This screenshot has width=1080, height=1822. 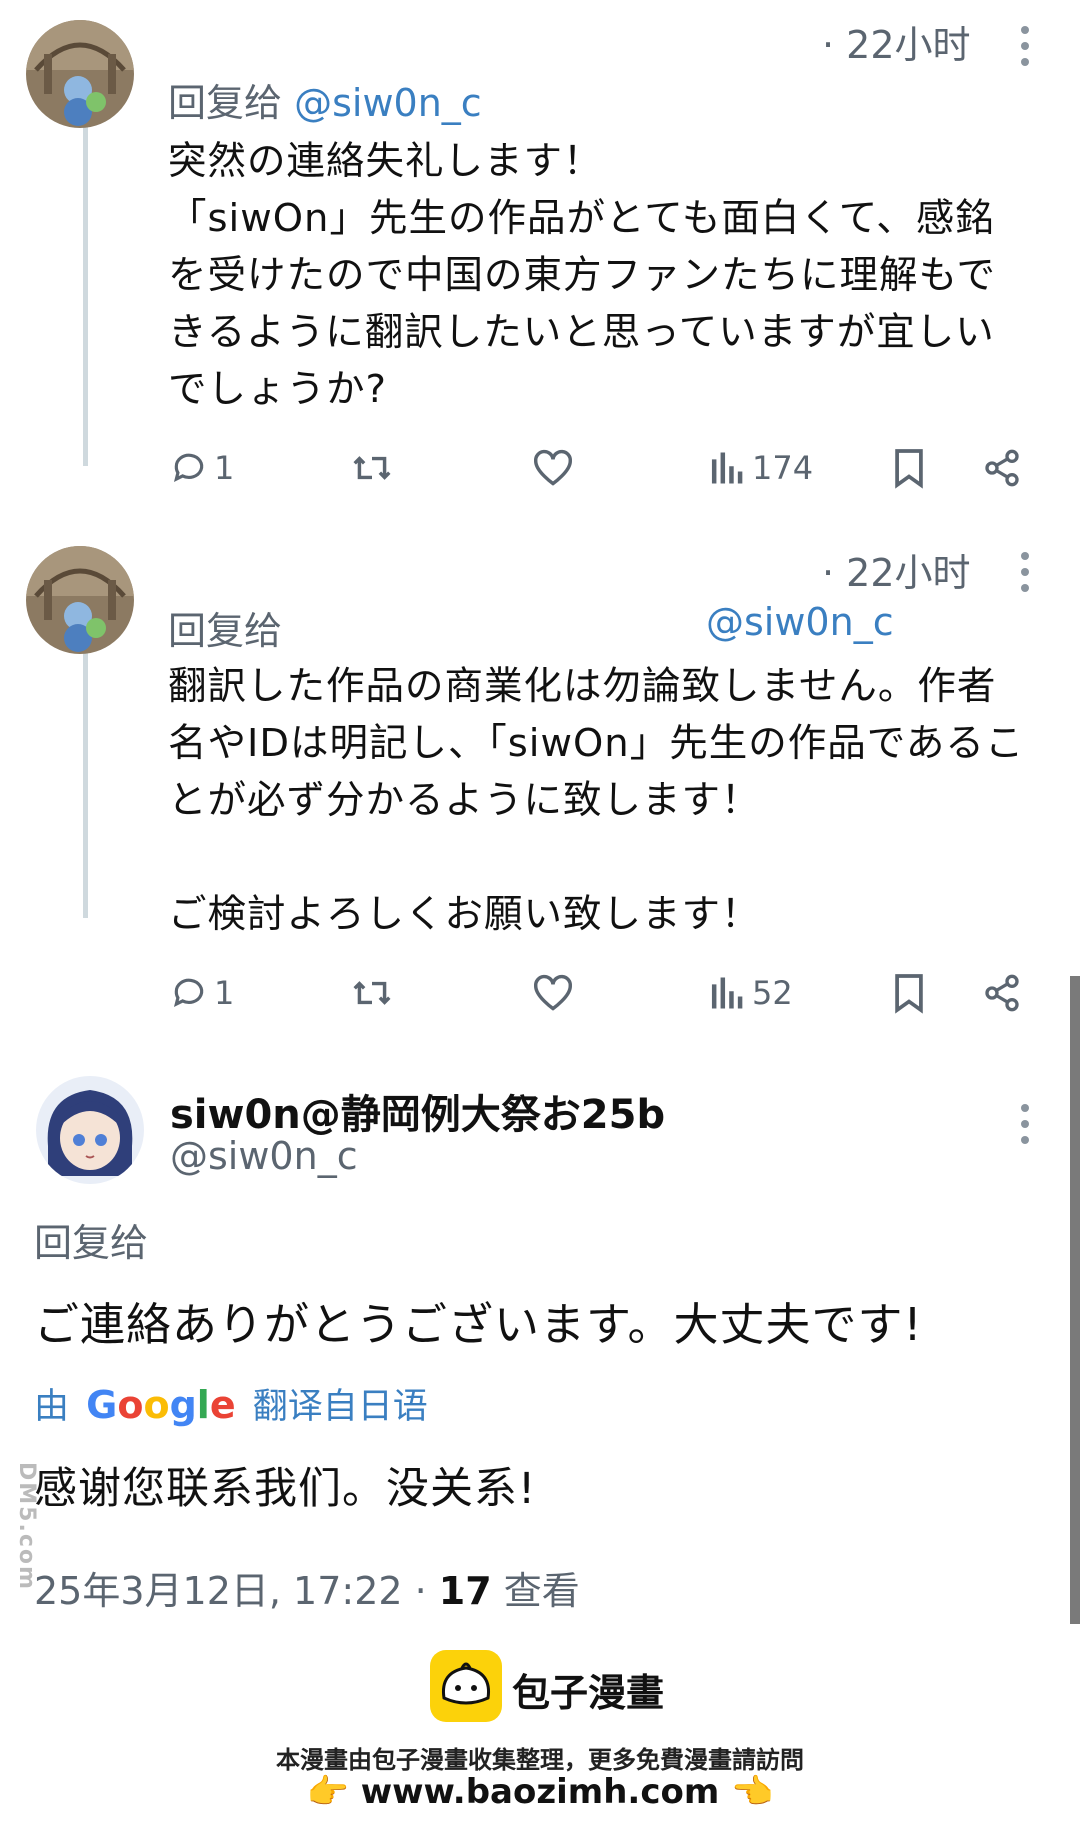 I want to click on translation-attribution: 由 Google 翻译自日语, so click(x=231, y=1403).